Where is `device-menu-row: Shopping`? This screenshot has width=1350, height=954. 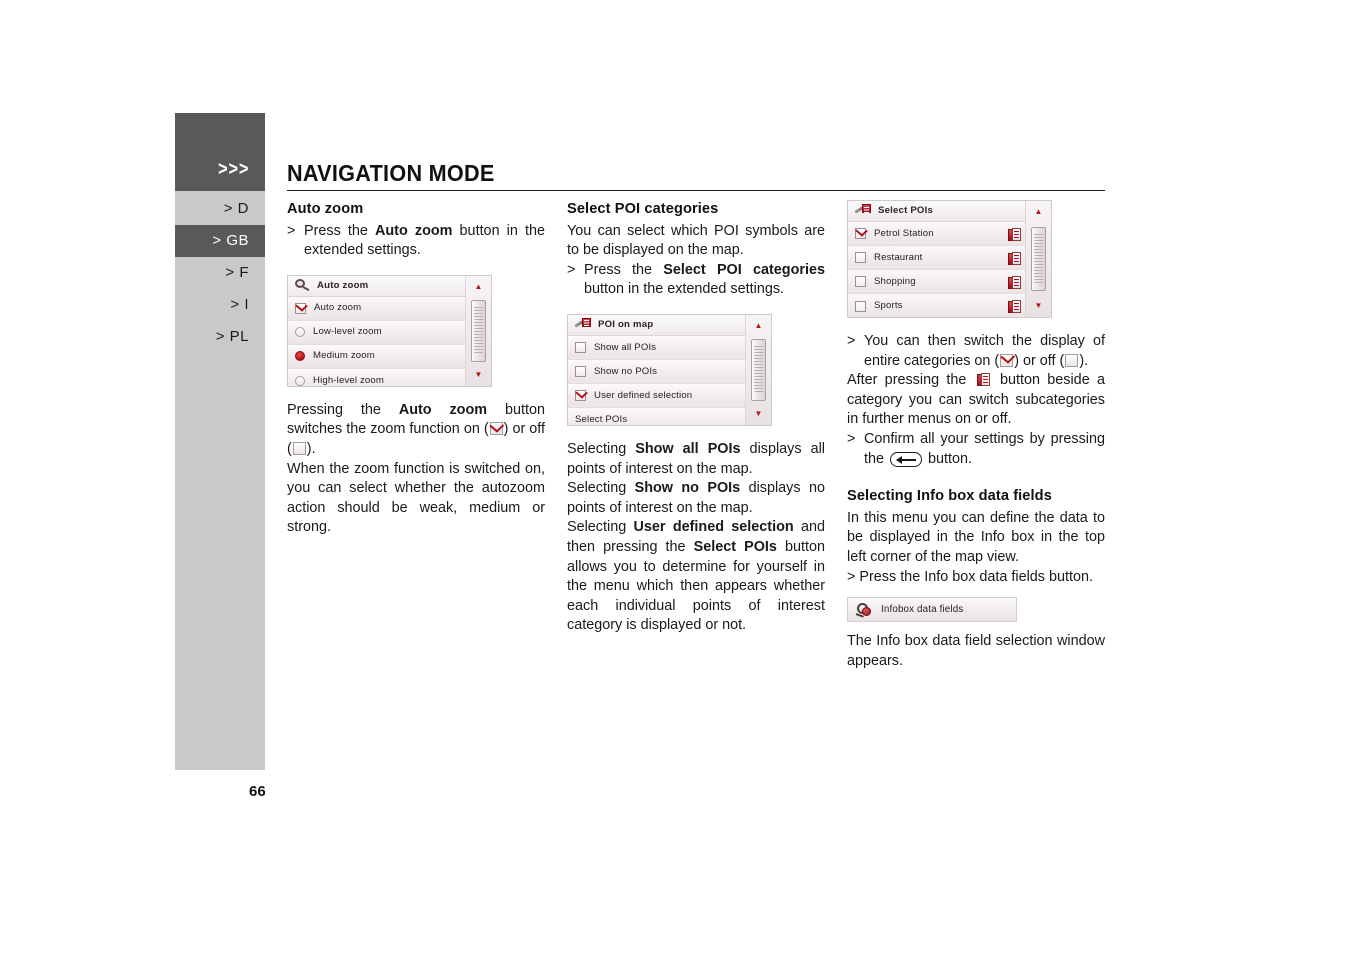 device-menu-row: Shopping is located at coordinates (949, 282).